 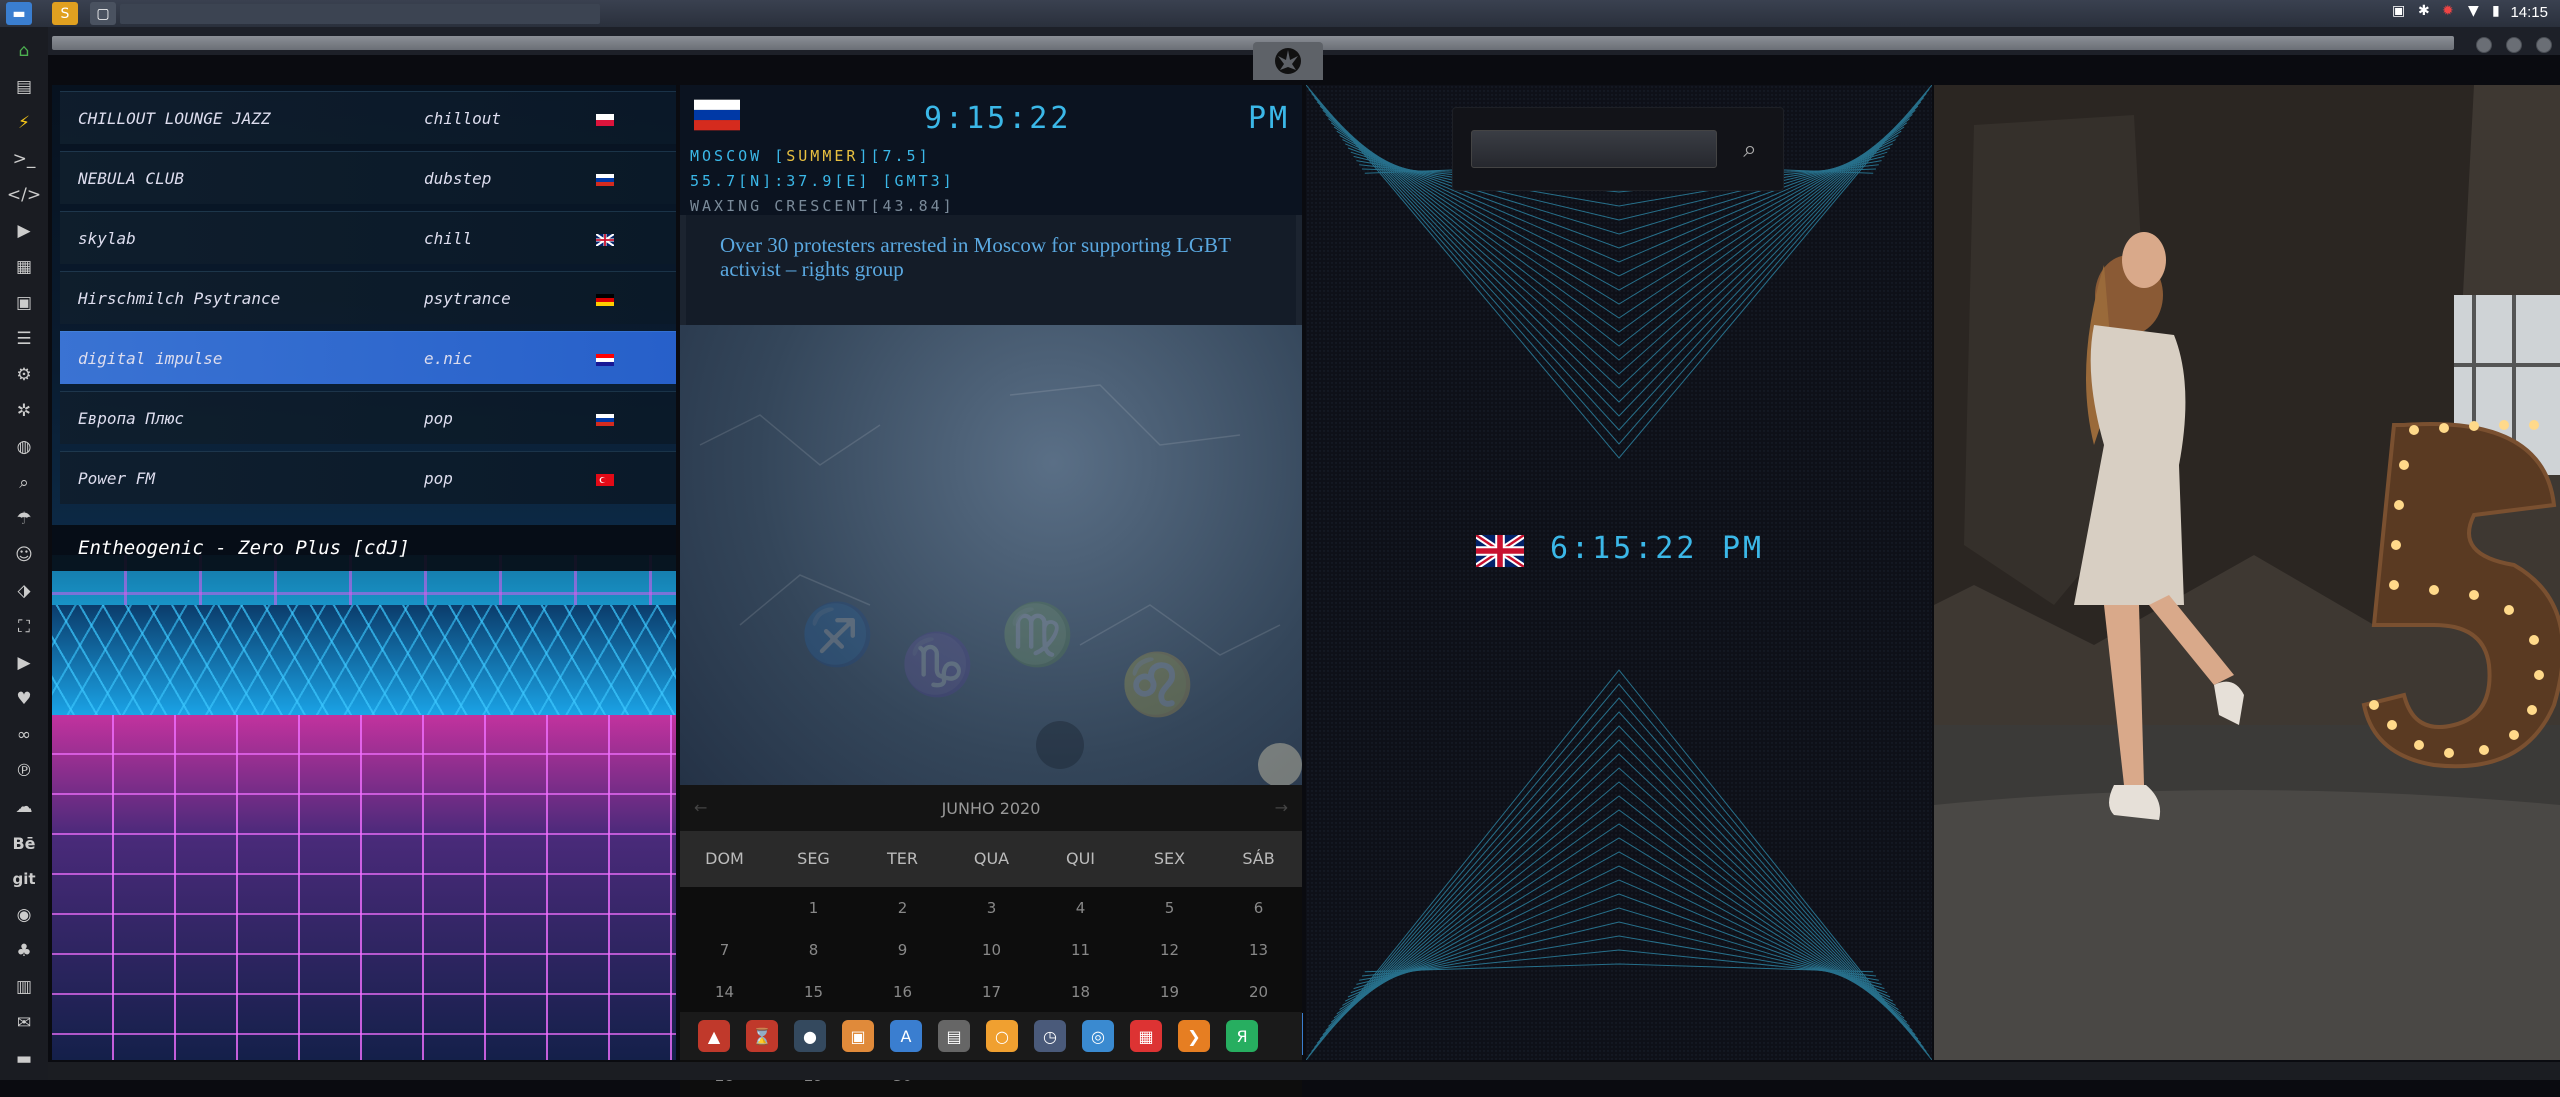 What do you see at coordinates (24, 555) in the screenshot?
I see `contact-icon: ☺` at bounding box center [24, 555].